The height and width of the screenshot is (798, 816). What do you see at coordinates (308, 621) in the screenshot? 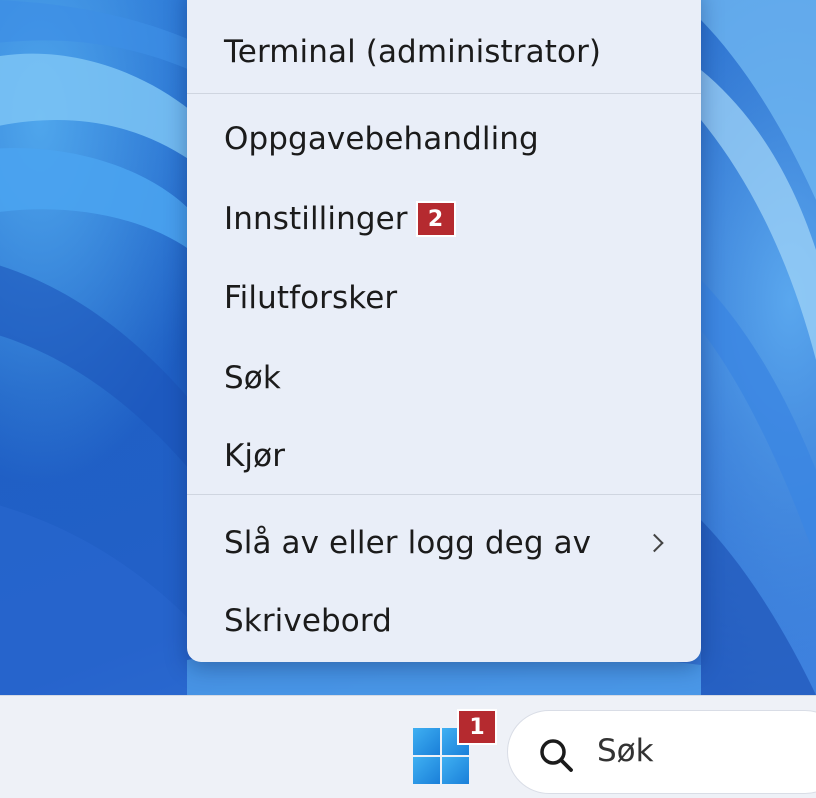
I see `menu-item-label: Skrivebord` at bounding box center [308, 621].